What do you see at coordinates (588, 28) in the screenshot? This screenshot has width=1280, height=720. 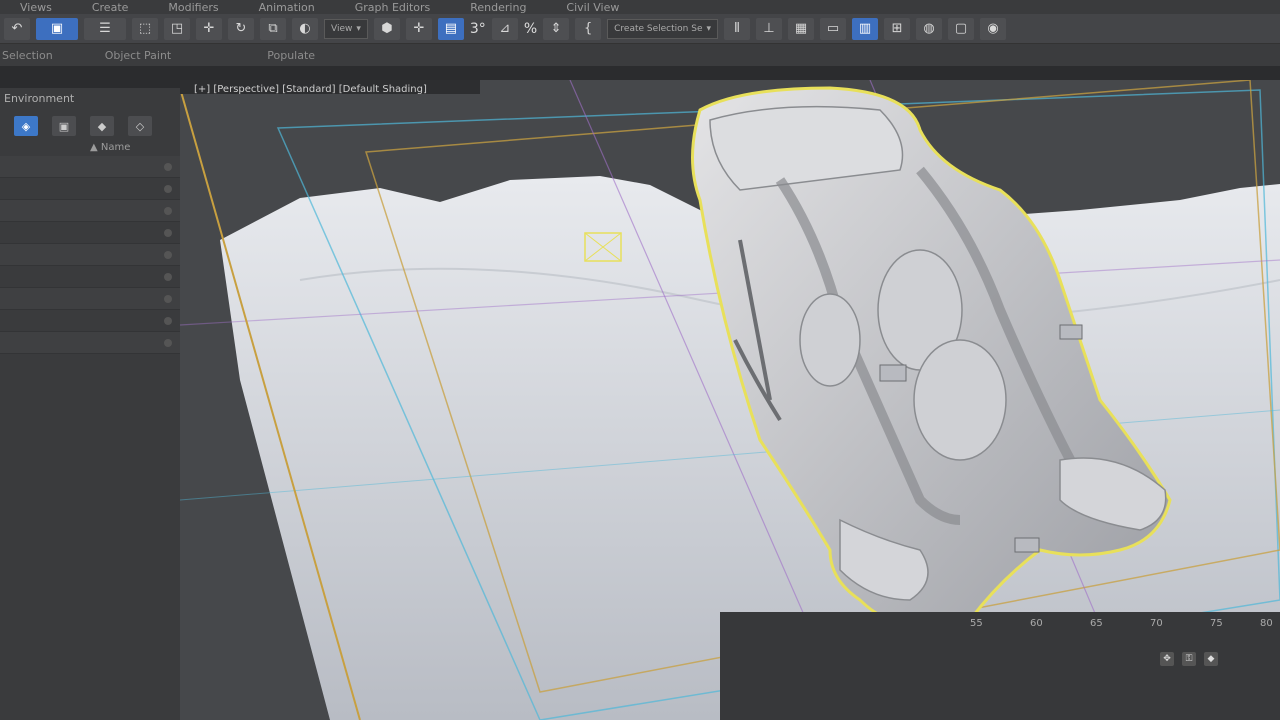 I see `edit-named-selection-icon: {` at bounding box center [588, 28].